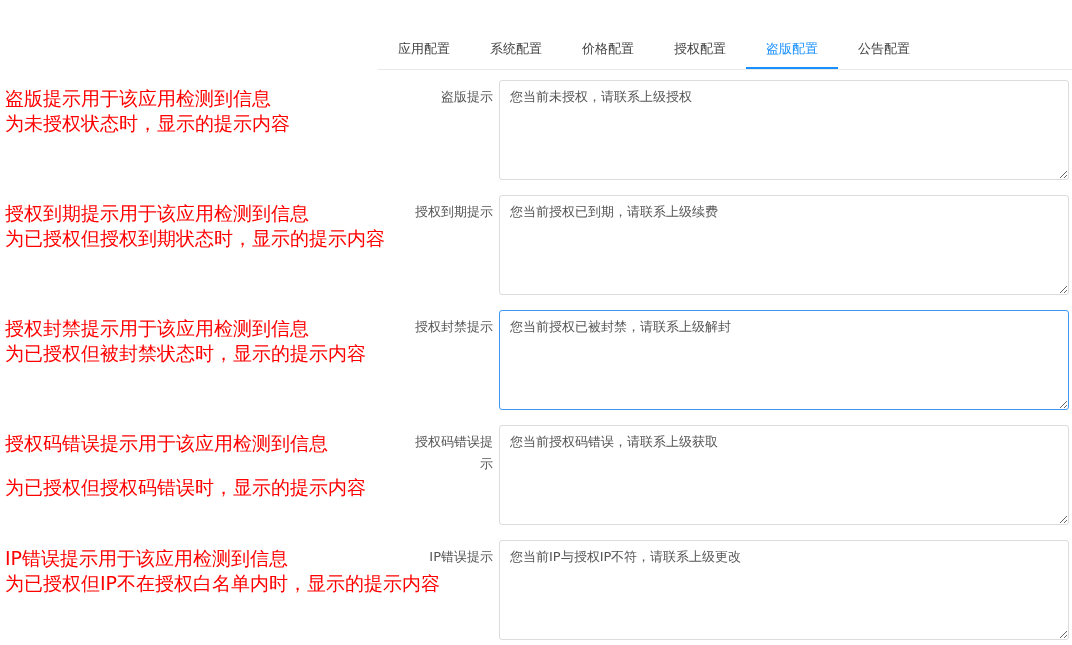  What do you see at coordinates (453, 327) in the screenshot?
I see `field-label: 授权封禁提示` at bounding box center [453, 327].